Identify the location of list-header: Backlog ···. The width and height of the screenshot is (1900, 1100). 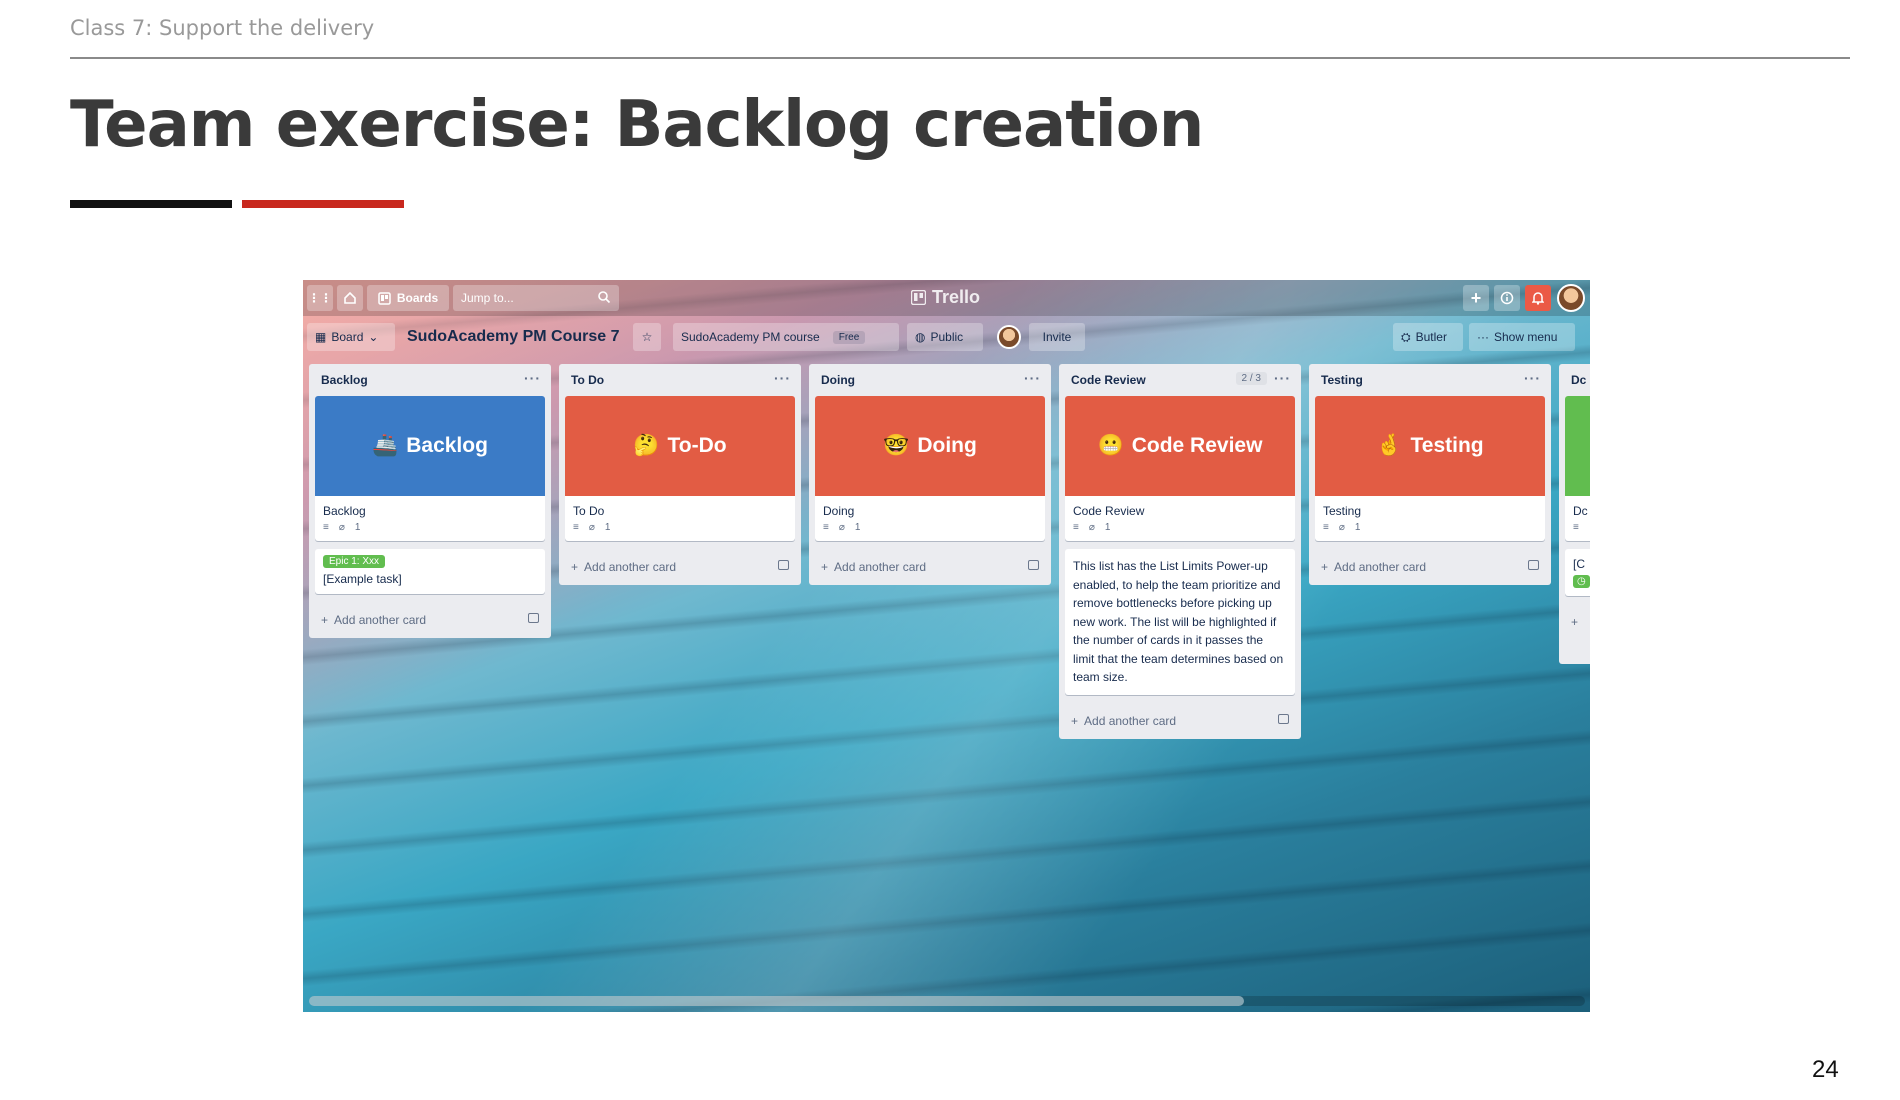
(430, 380).